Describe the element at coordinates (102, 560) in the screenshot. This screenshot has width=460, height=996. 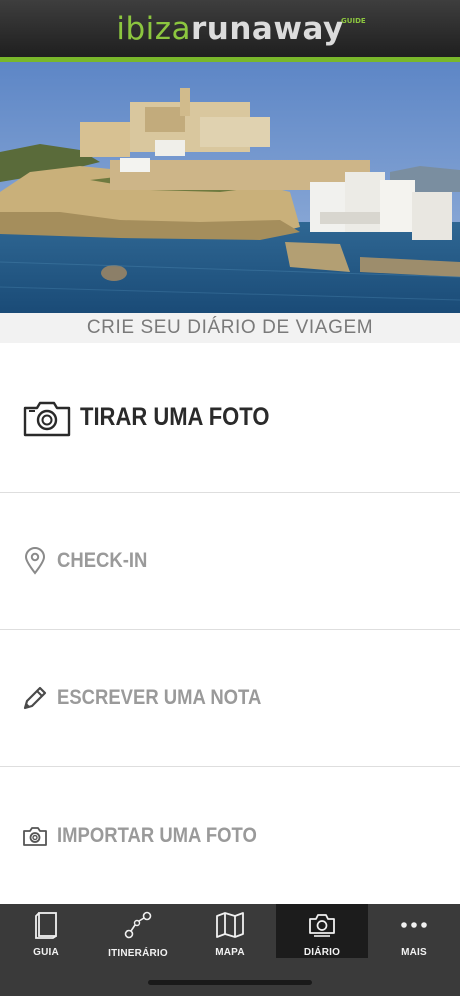
I see `check-in-label: CHECK-IN` at that location.